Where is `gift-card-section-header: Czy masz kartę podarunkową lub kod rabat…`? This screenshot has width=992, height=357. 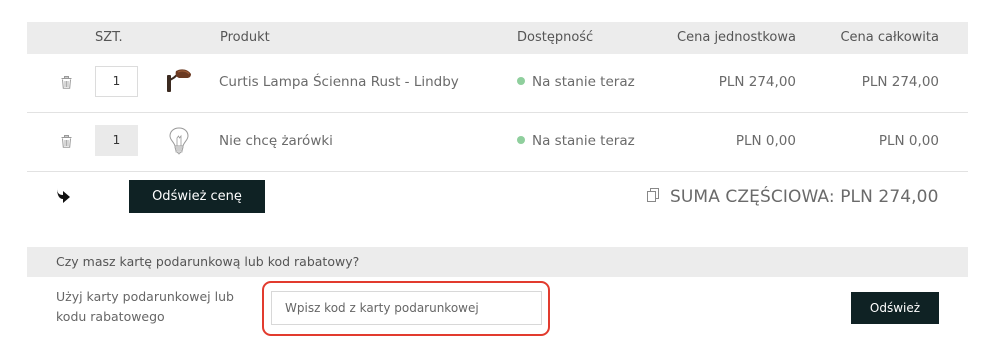 gift-card-section-header: Czy masz kartę podarunkową lub kod rabat… is located at coordinates (497, 262).